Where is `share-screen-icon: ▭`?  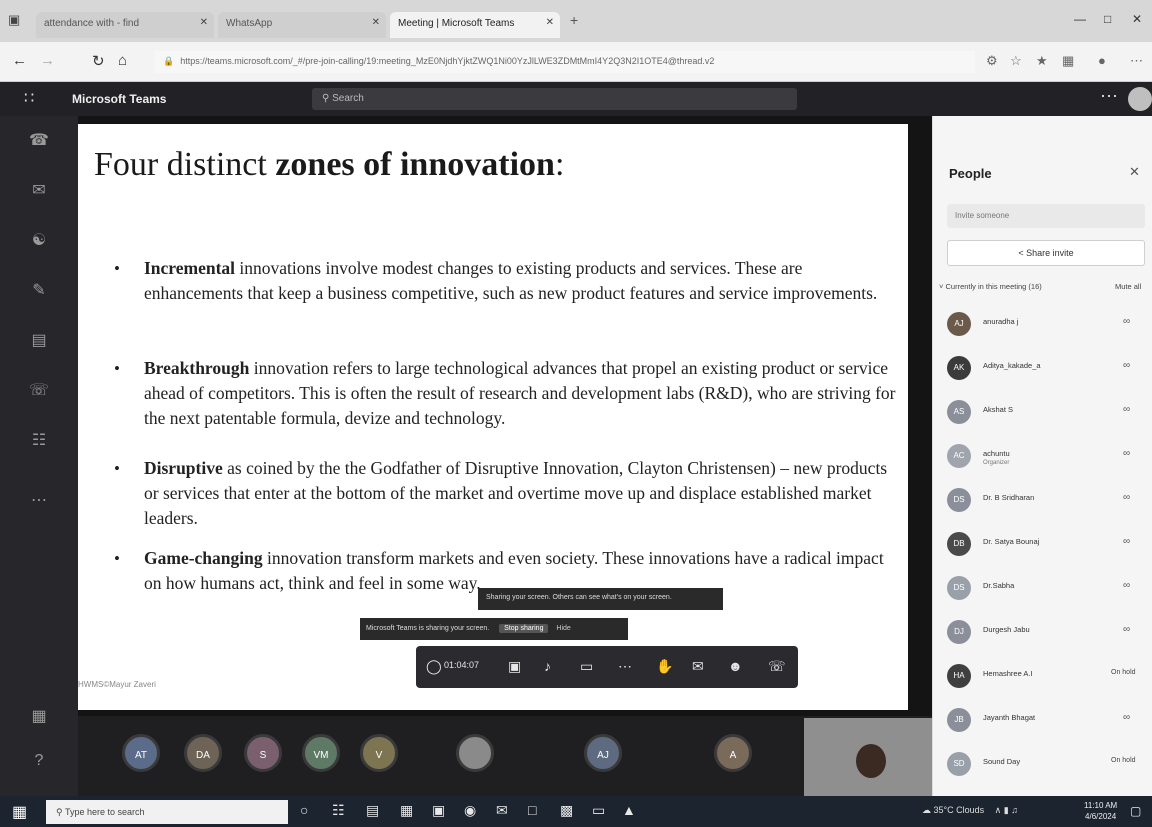 share-screen-icon: ▭ is located at coordinates (586, 666).